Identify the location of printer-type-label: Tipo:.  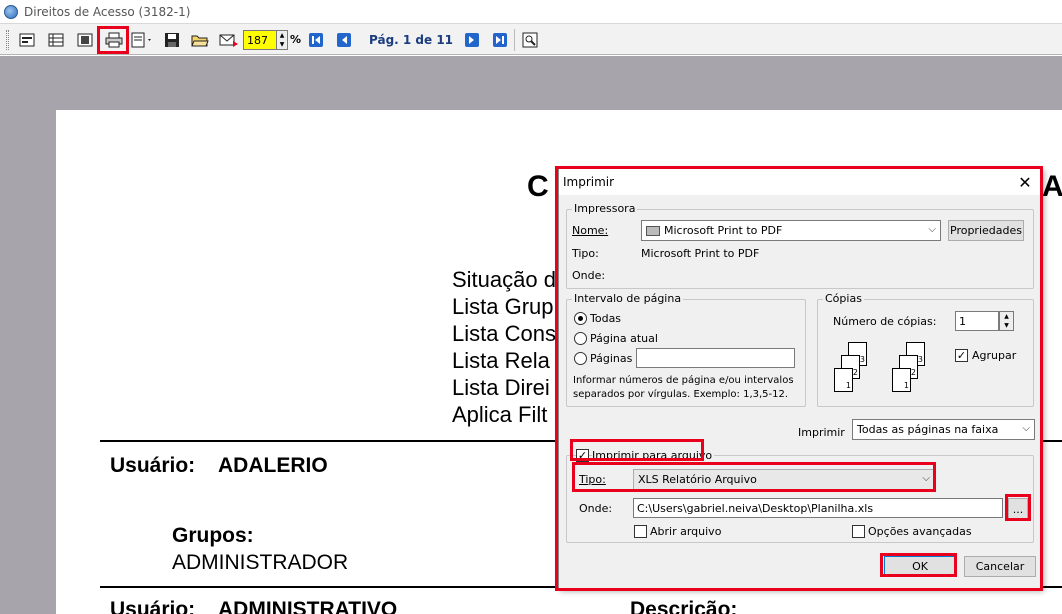
(585, 253).